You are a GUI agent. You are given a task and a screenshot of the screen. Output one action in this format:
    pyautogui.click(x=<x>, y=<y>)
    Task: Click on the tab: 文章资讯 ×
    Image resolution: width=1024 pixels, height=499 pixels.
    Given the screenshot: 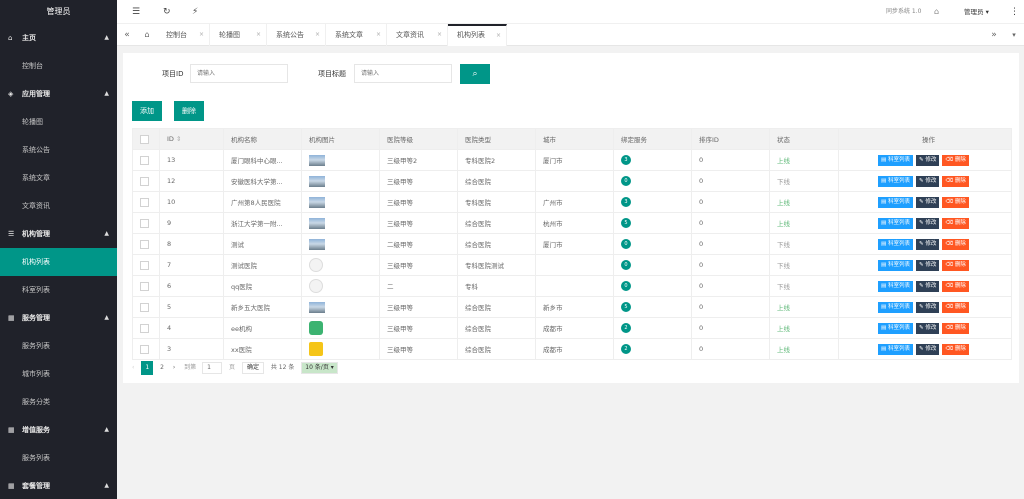 What is the action you would take?
    pyautogui.click(x=417, y=35)
    